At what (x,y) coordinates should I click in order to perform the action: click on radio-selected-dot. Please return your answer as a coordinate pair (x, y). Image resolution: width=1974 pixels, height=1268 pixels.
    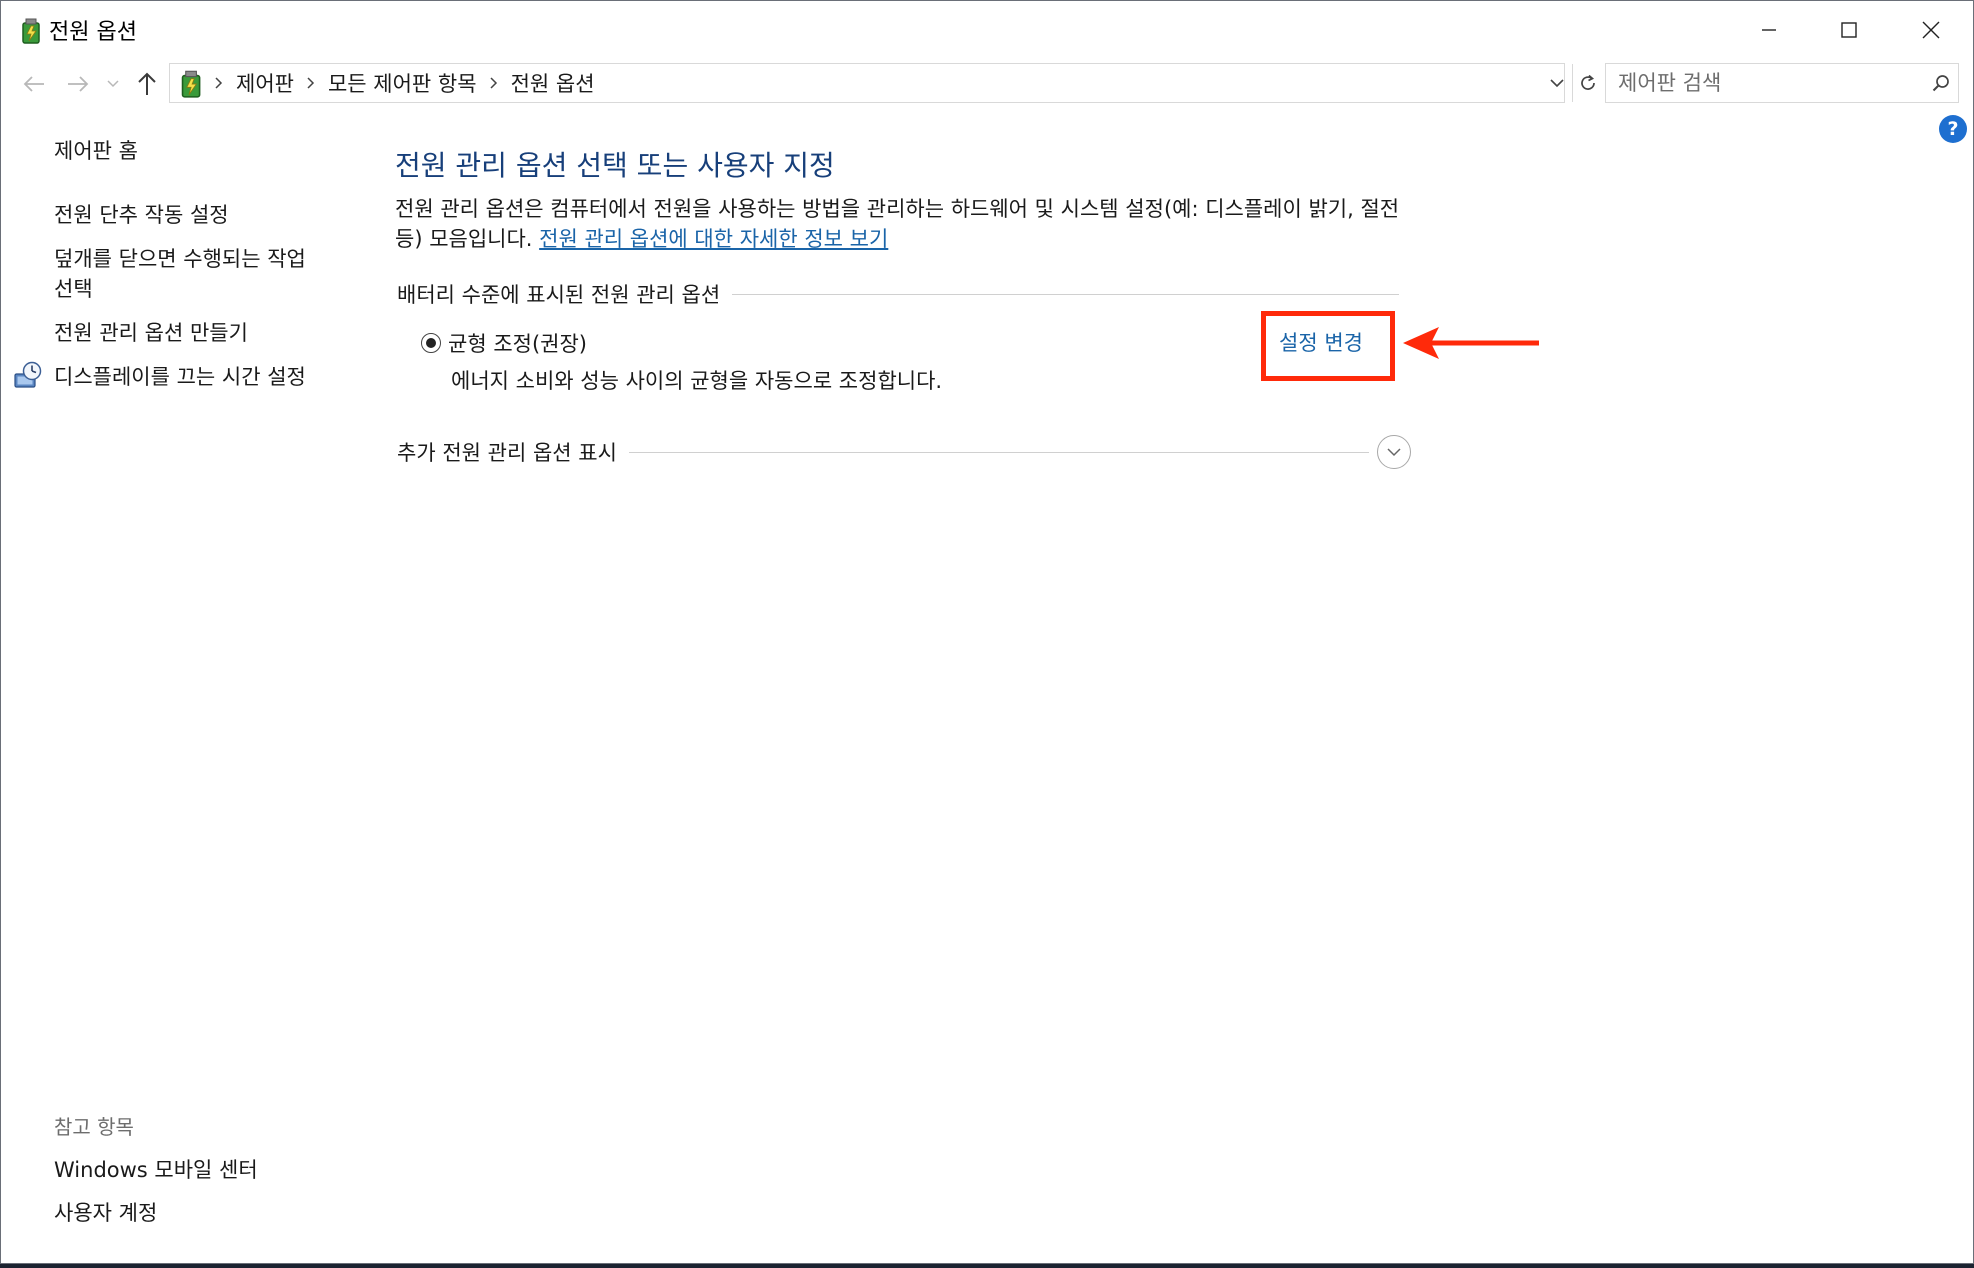
    Looking at the image, I should click on (431, 343).